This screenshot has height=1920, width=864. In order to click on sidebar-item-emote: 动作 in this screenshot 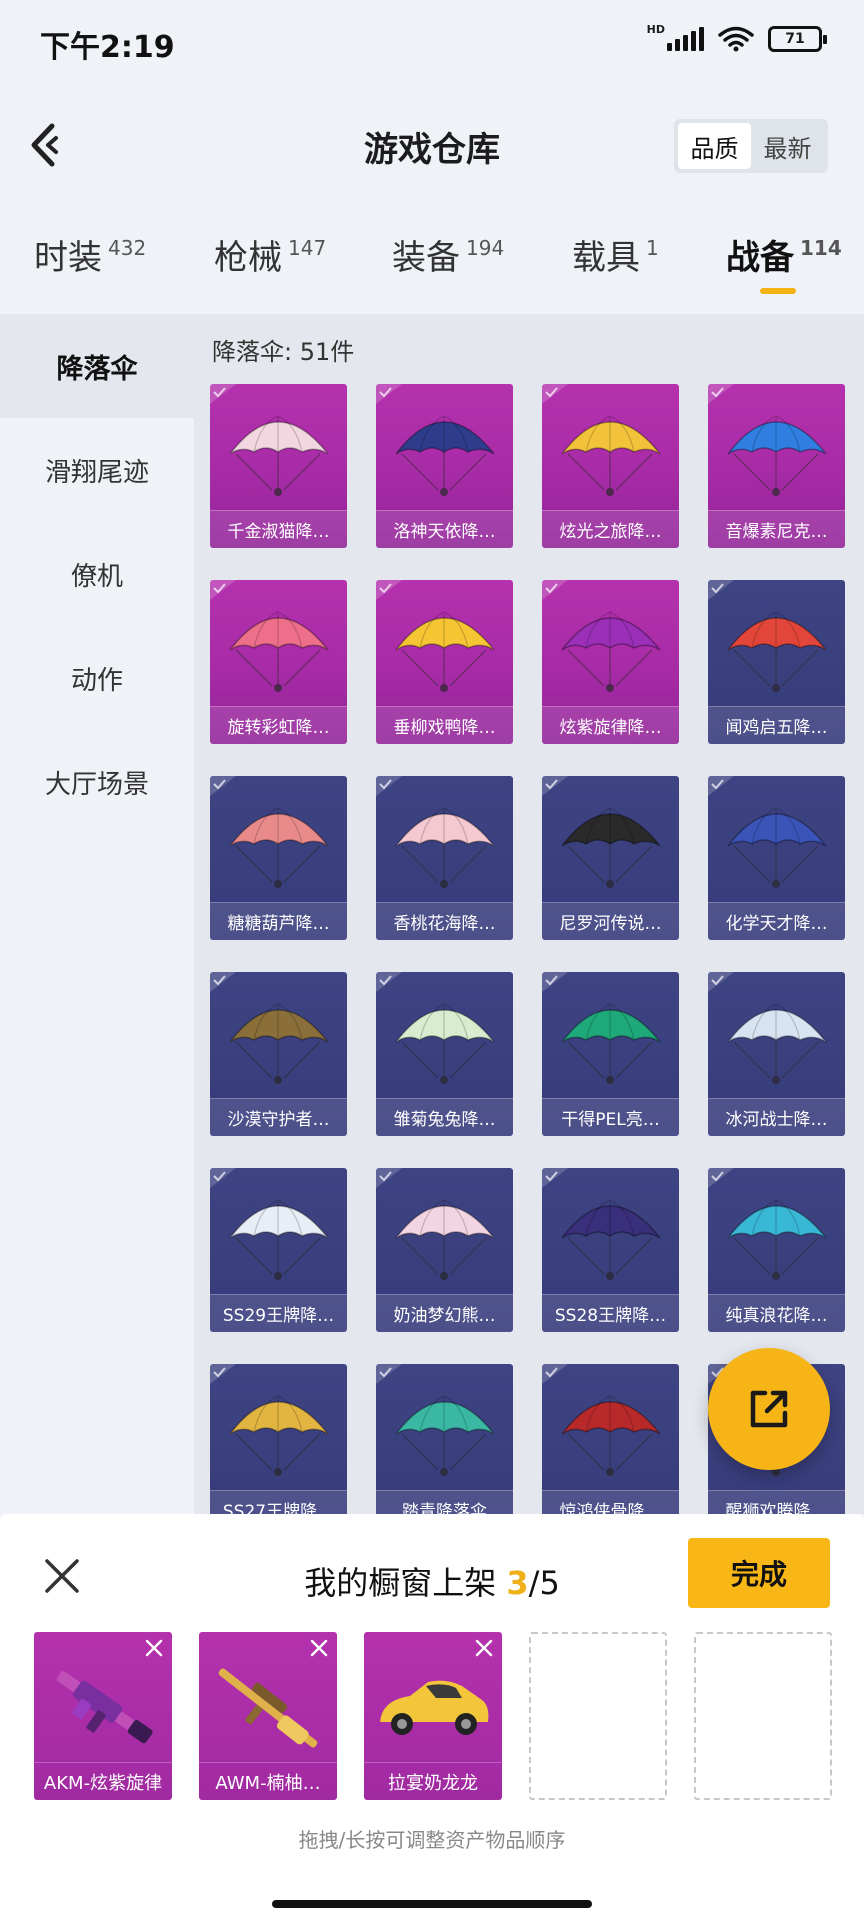, I will do `click(97, 678)`.